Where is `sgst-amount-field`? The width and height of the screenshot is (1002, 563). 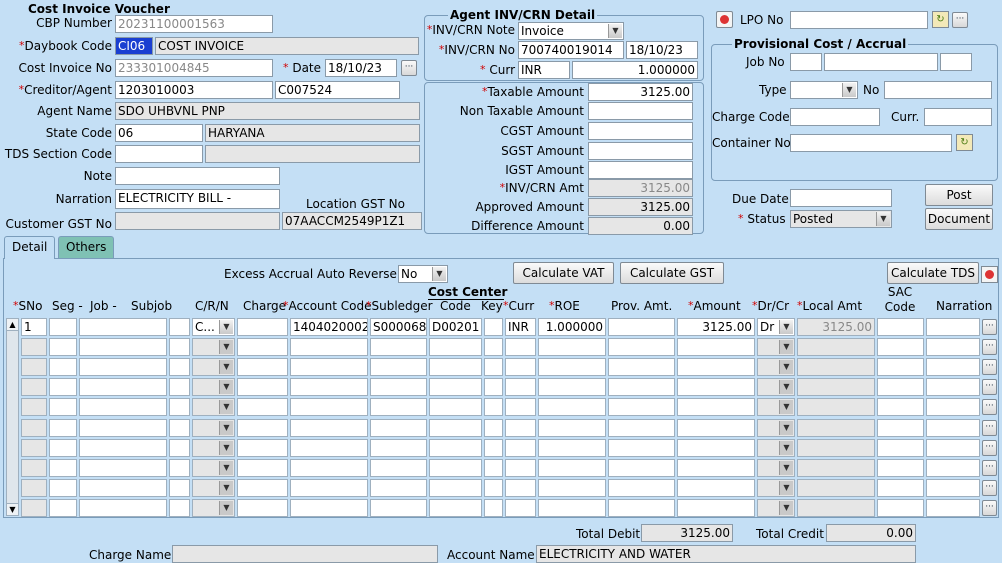
sgst-amount-field is located at coordinates (640, 151).